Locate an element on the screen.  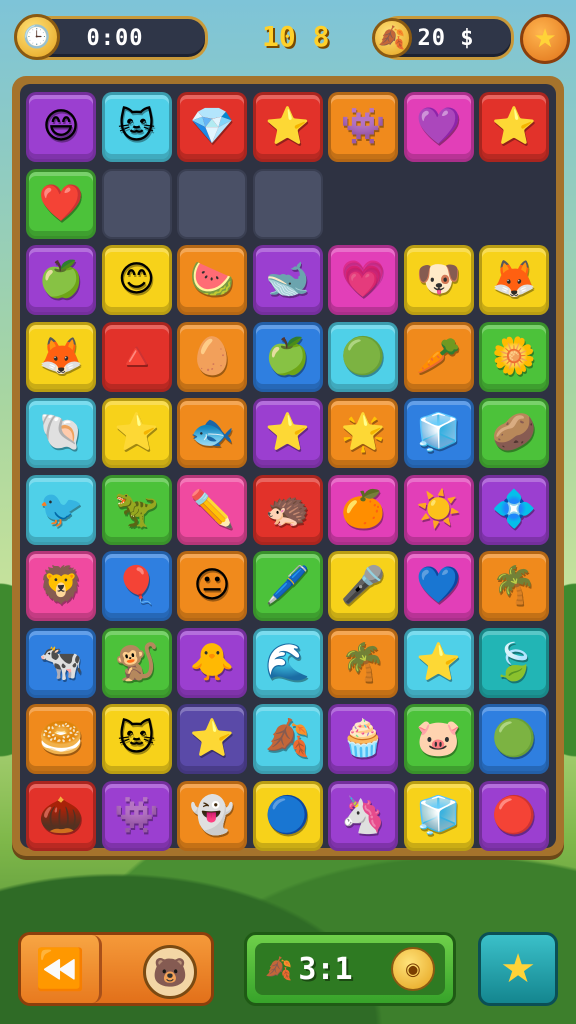
tile-icon: 🦁 is located at coordinates (61, 585).